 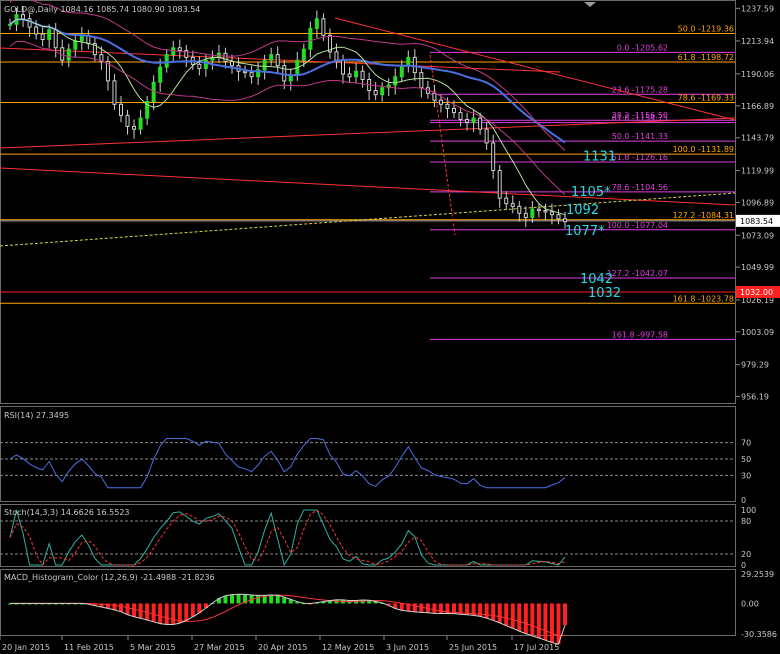 What do you see at coordinates (582, 210) in the screenshot?
I see `level-annotation: 1092` at bounding box center [582, 210].